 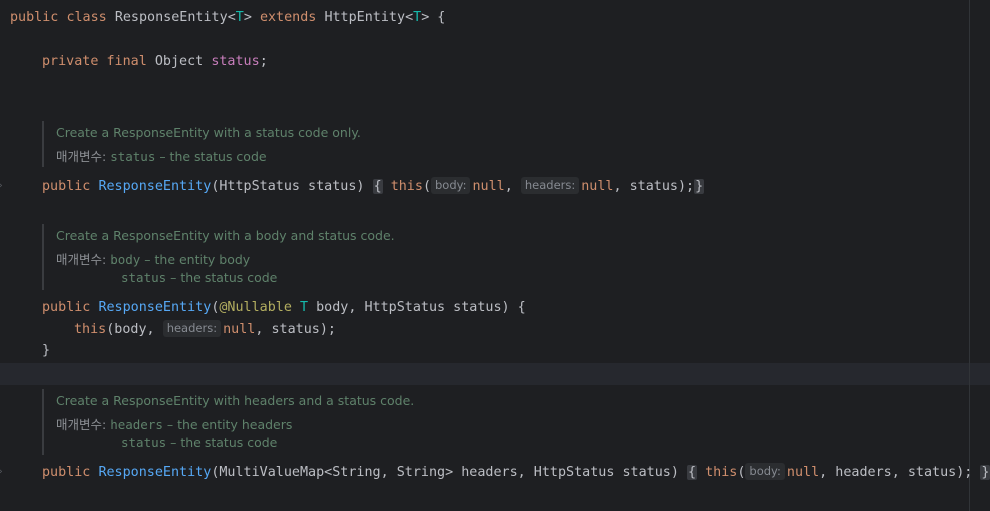 What do you see at coordinates (171, 17) in the screenshot?
I see `class-name: ResponseEntity` at bounding box center [171, 17].